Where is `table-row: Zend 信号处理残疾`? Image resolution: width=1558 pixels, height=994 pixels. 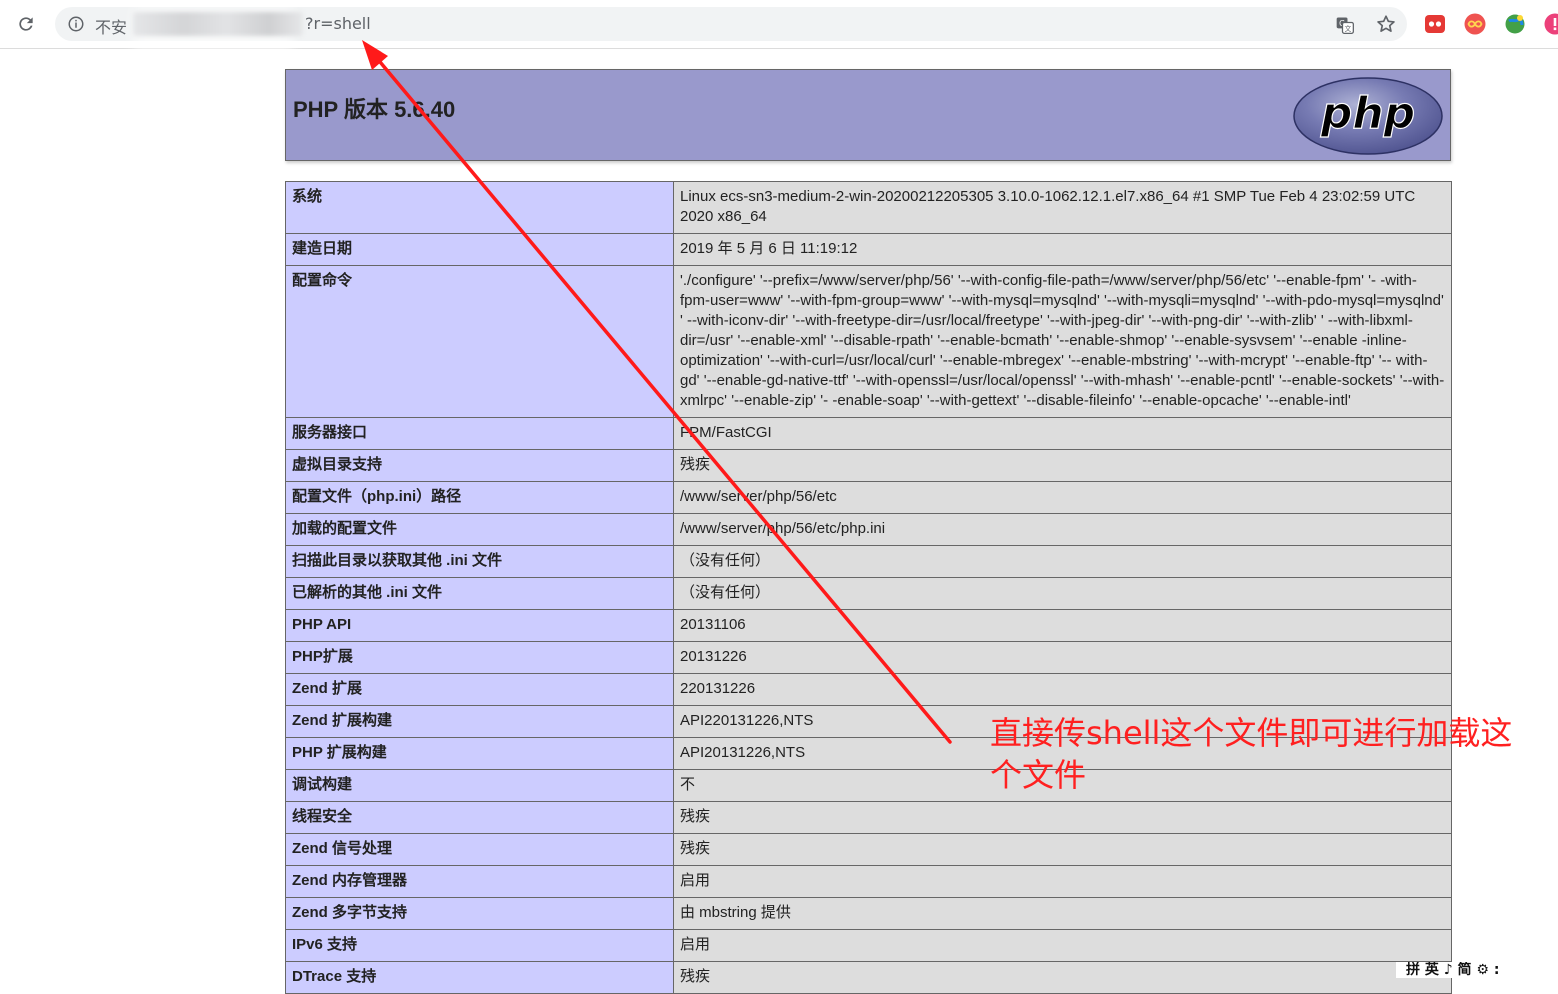 table-row: Zend 信号处理残疾 is located at coordinates (869, 850).